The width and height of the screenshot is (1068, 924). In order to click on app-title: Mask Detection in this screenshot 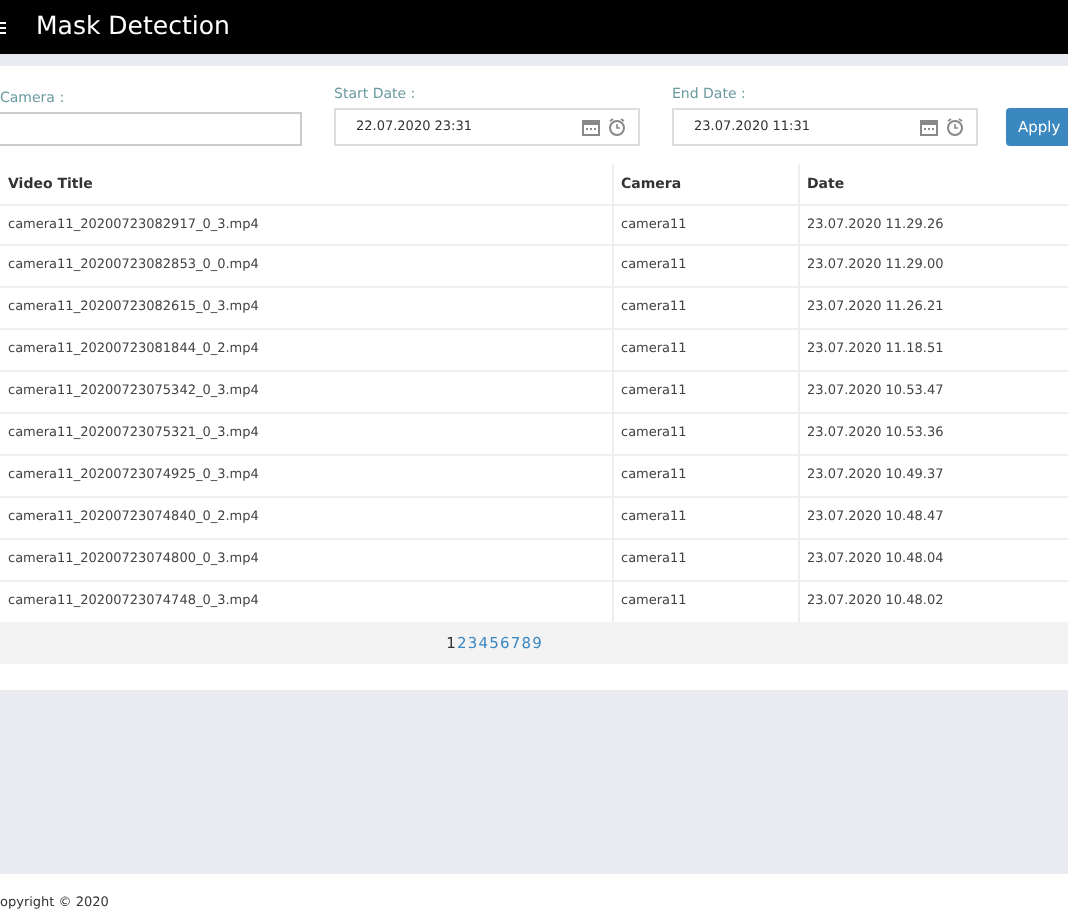, I will do `click(133, 26)`.